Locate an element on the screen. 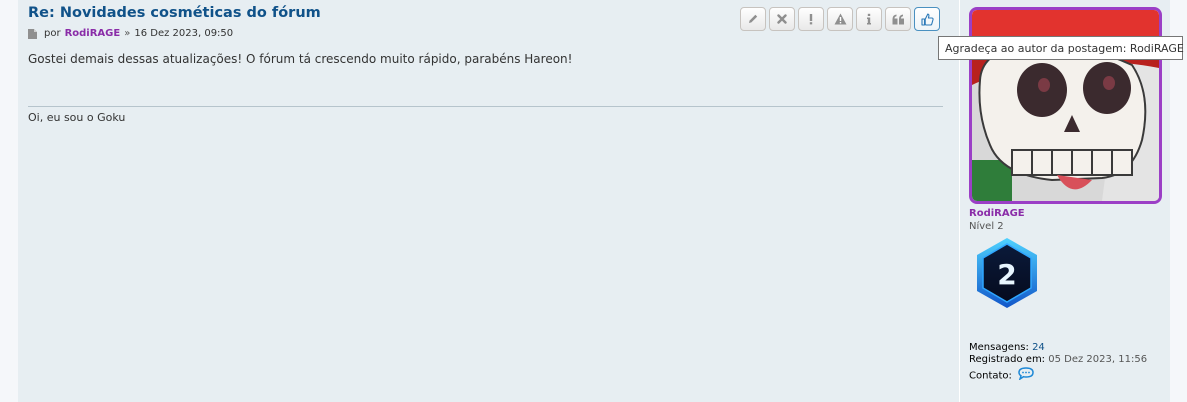  warning-icon is located at coordinates (840, 19).